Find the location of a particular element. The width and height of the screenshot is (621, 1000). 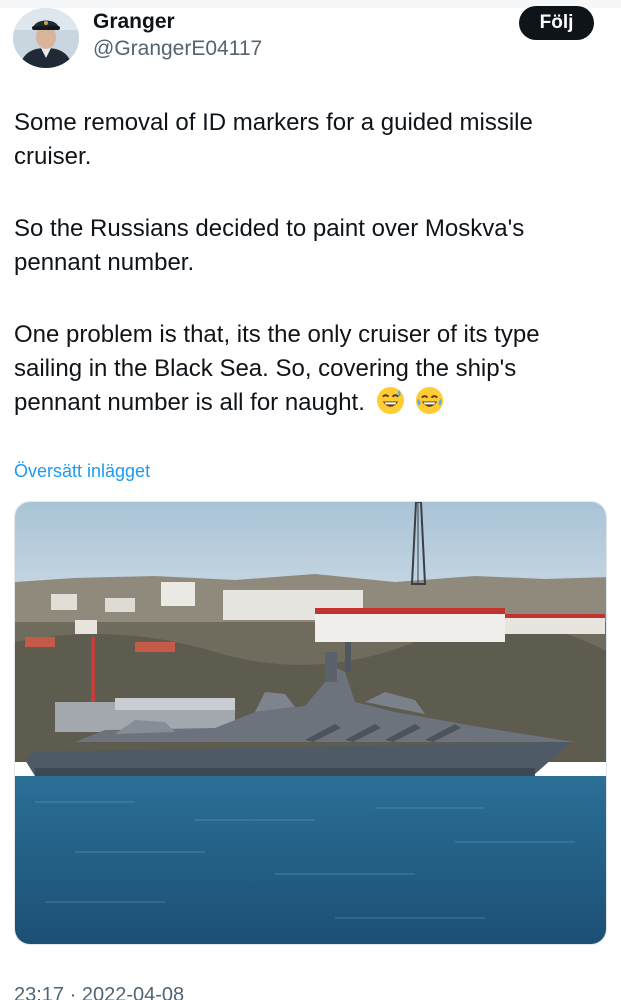

user-handle: @GrangerE04117 is located at coordinates (177, 49).